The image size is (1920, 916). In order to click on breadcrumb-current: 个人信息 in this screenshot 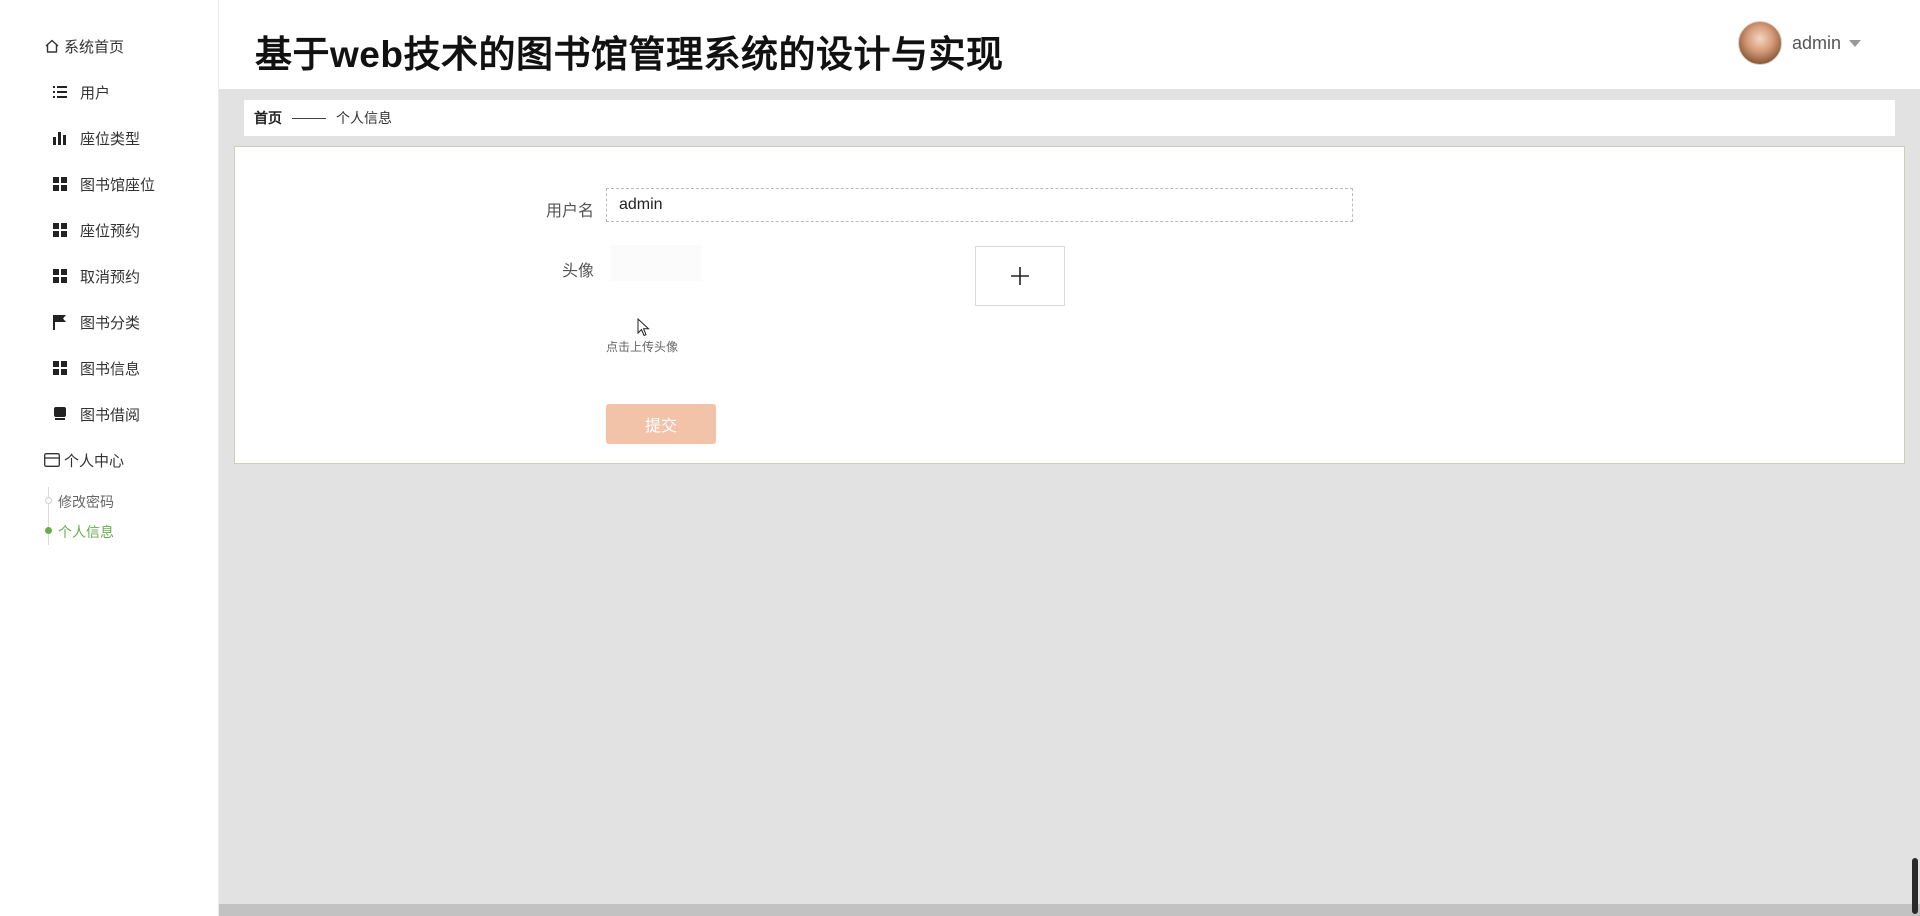, I will do `click(364, 118)`.